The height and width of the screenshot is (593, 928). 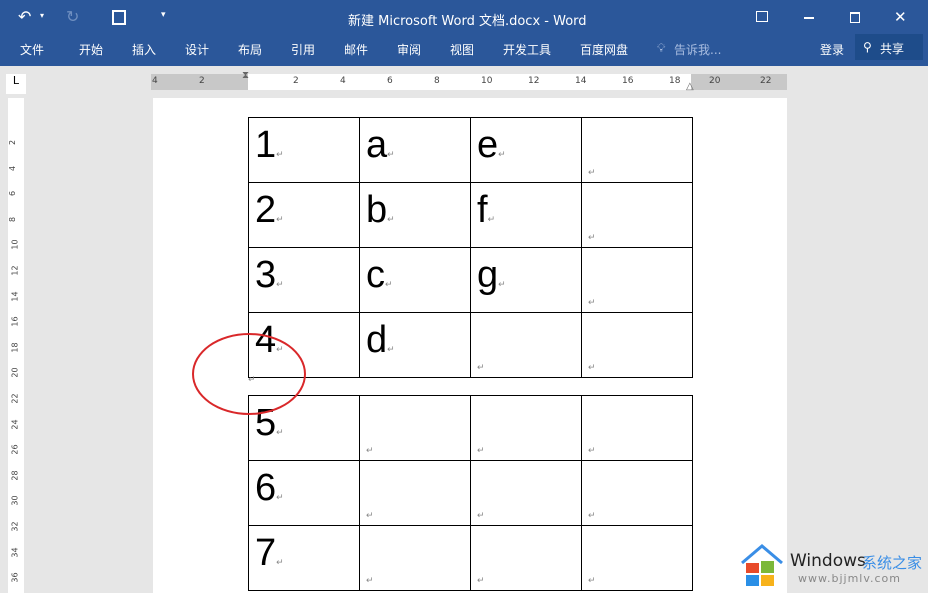 I want to click on table-row: 1↵ a↵ e↵ ↵, so click(x=470, y=150).